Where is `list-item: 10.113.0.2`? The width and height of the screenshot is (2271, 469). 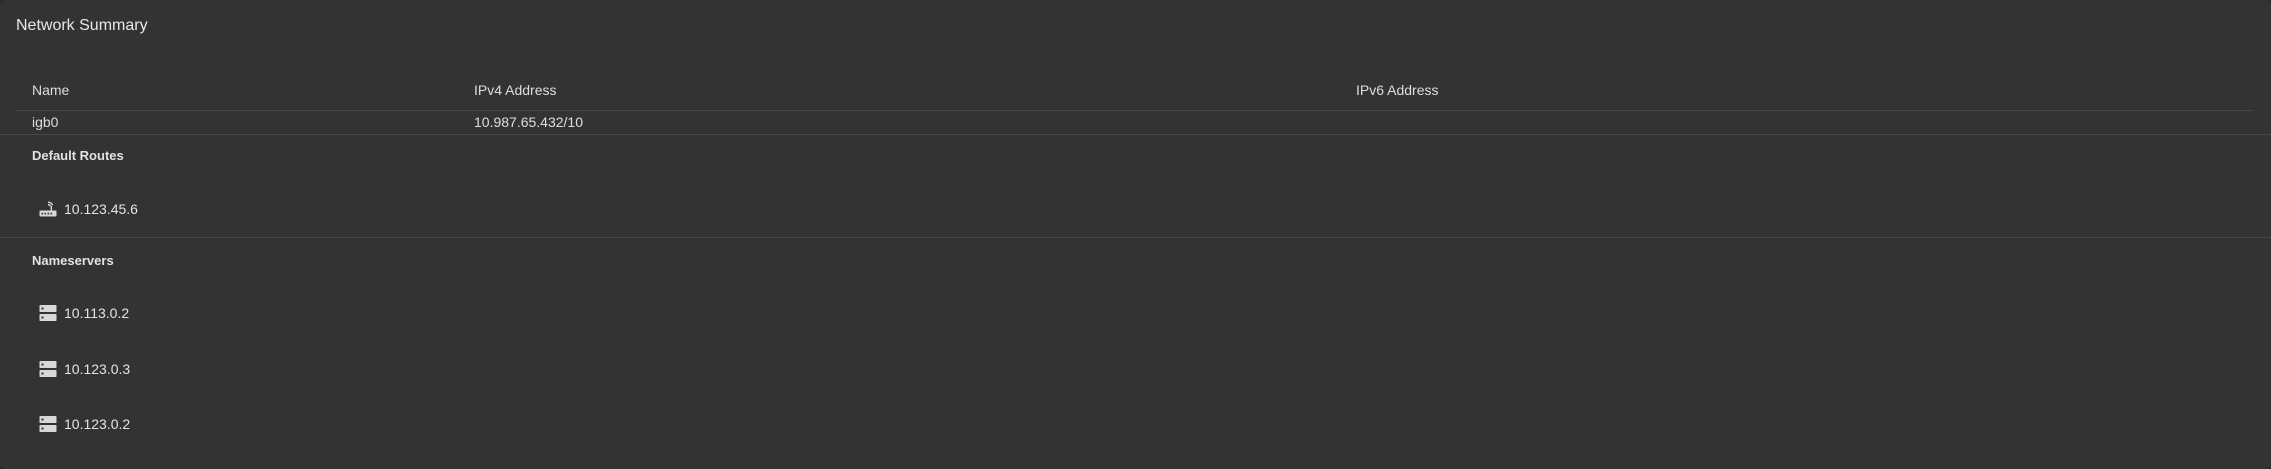 list-item: 10.113.0.2 is located at coordinates (83, 313).